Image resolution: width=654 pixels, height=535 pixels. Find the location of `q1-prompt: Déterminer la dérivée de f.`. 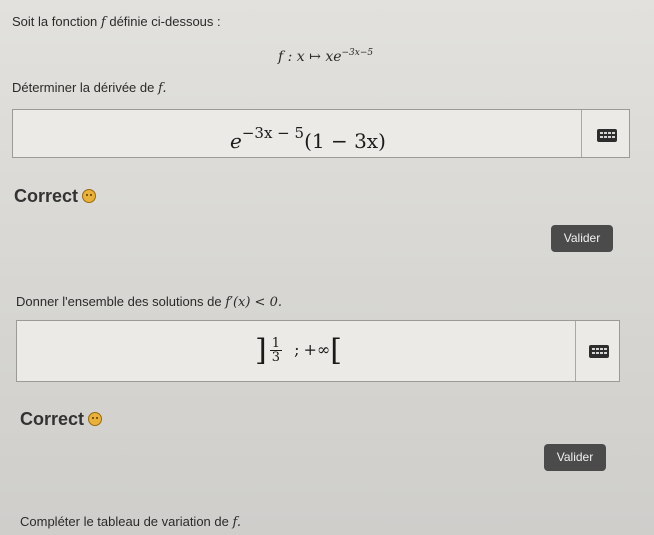

q1-prompt: Déterminer la dérivée de f. is located at coordinates (89, 88).